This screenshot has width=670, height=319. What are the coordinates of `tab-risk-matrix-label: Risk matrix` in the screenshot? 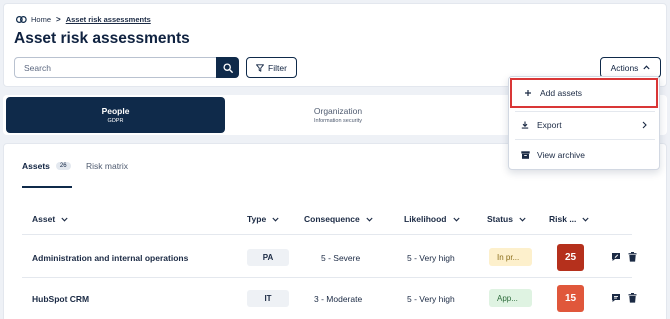 It's located at (107, 166).